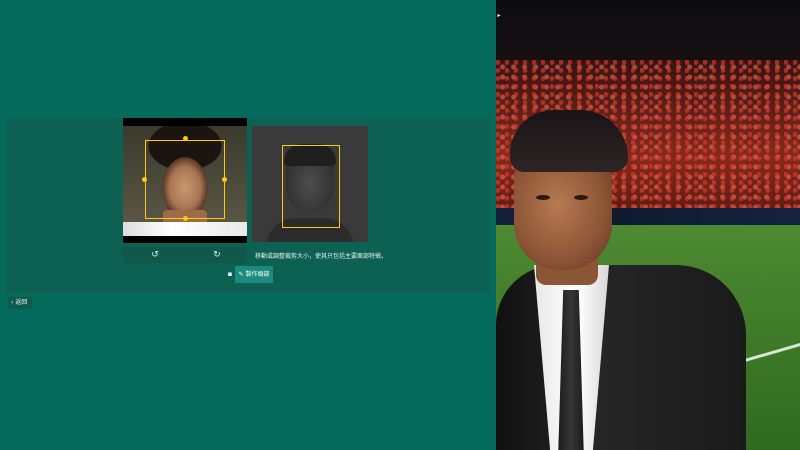 This screenshot has height=450, width=800. What do you see at coordinates (144, 179) in the screenshot?
I see `crop-handle-left` at bounding box center [144, 179].